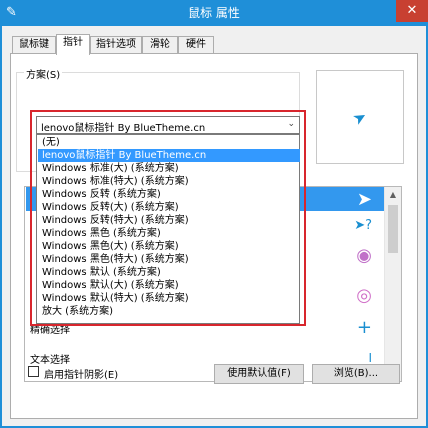 The height and width of the screenshot is (428, 428). Describe the element at coordinates (169, 285) in the screenshot. I see `scheme-option: Windows 默认(大) (系统方案)` at that location.